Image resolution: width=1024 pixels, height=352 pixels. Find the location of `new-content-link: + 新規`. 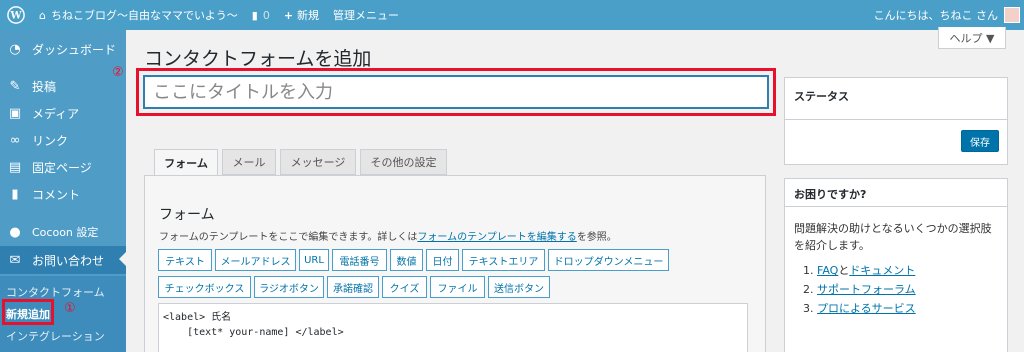

new-content-link: + 新規 is located at coordinates (301, 15).